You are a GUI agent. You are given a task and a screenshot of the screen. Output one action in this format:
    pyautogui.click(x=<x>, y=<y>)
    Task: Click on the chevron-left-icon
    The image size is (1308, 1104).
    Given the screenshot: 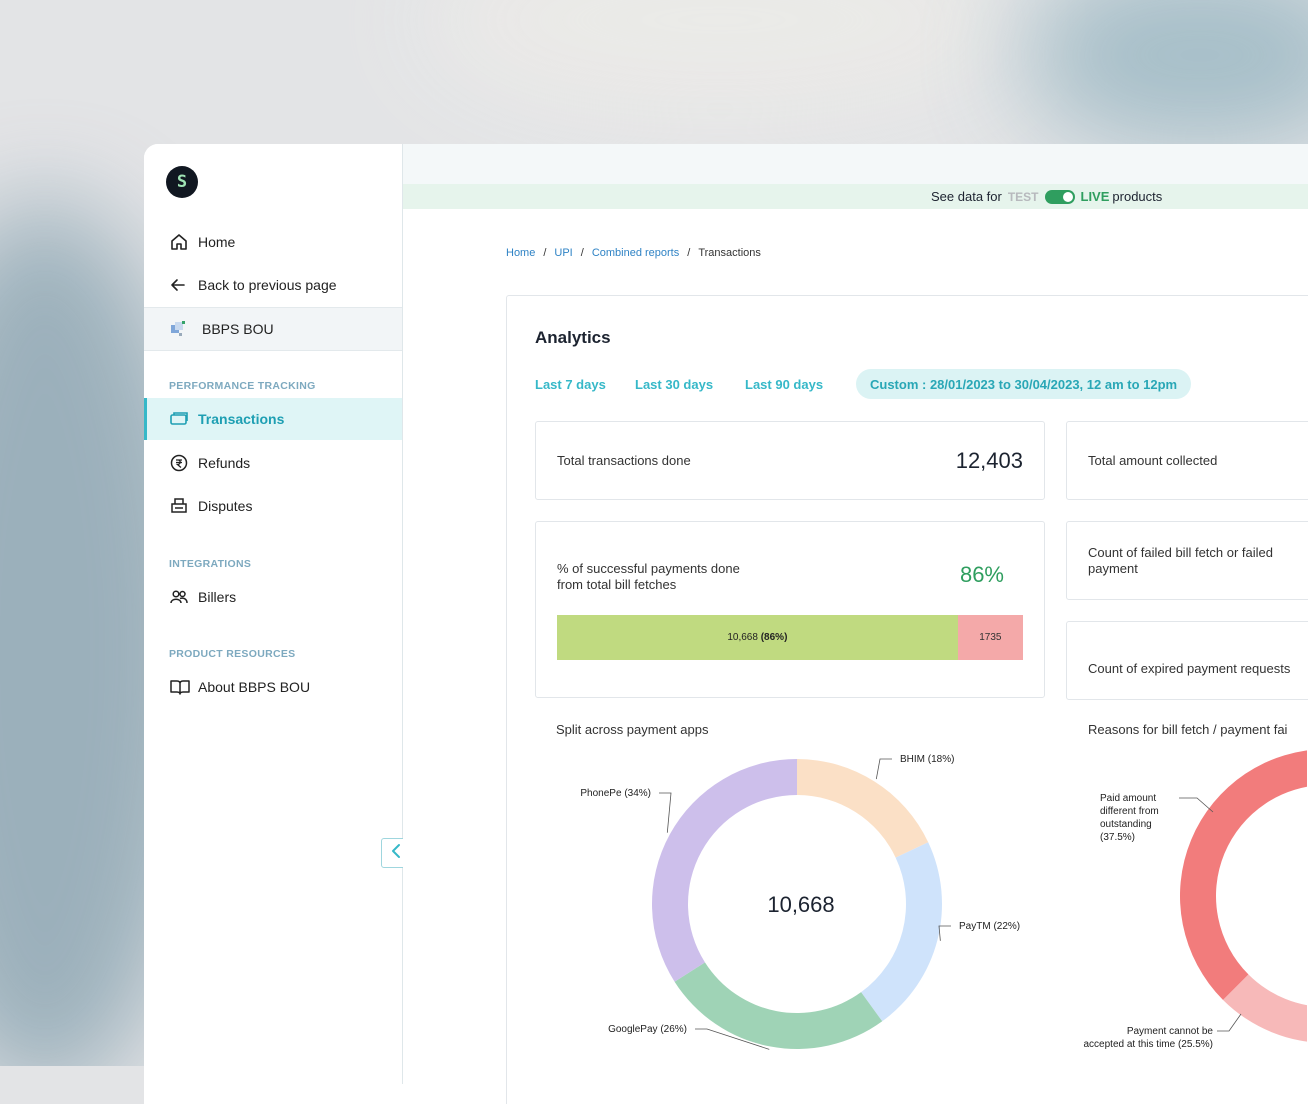 What is the action you would take?
    pyautogui.click(x=396, y=853)
    